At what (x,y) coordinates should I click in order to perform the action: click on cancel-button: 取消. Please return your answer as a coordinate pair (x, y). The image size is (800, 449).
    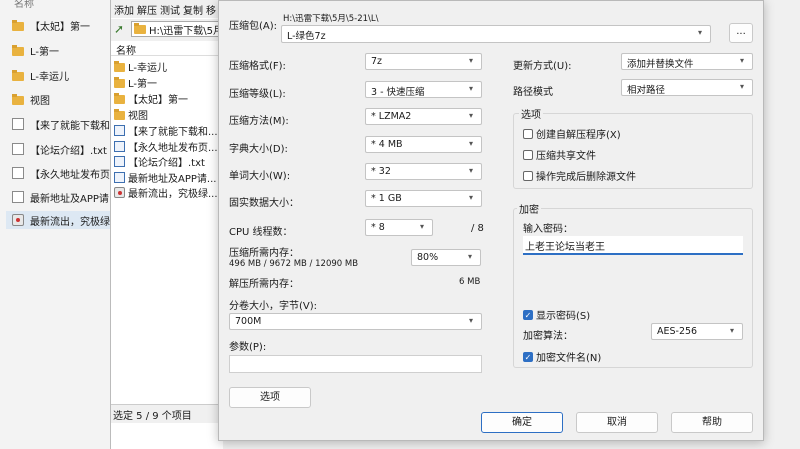
    Looking at the image, I should click on (617, 422).